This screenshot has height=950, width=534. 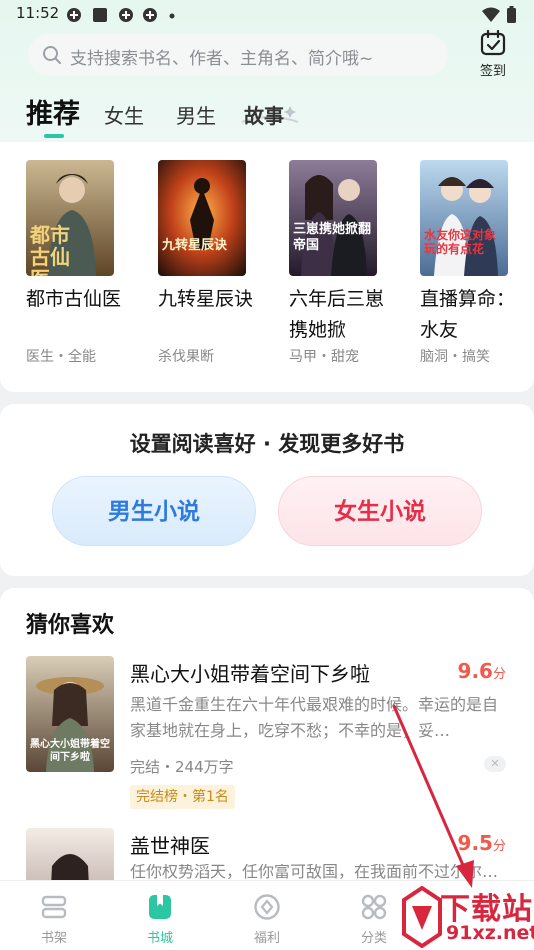 What do you see at coordinates (380, 511) in the screenshot?
I see `female-novel-button: 女生小说` at bounding box center [380, 511].